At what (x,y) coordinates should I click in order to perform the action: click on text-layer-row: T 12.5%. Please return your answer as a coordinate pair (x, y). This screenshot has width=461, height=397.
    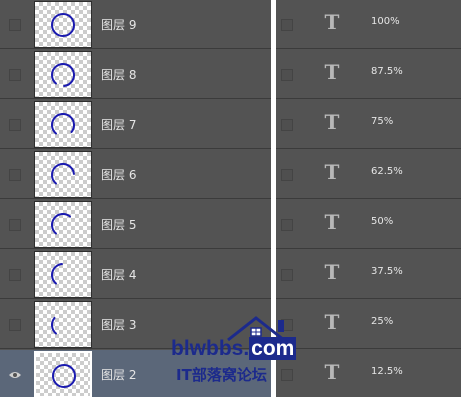
    Looking at the image, I should click on (368, 373).